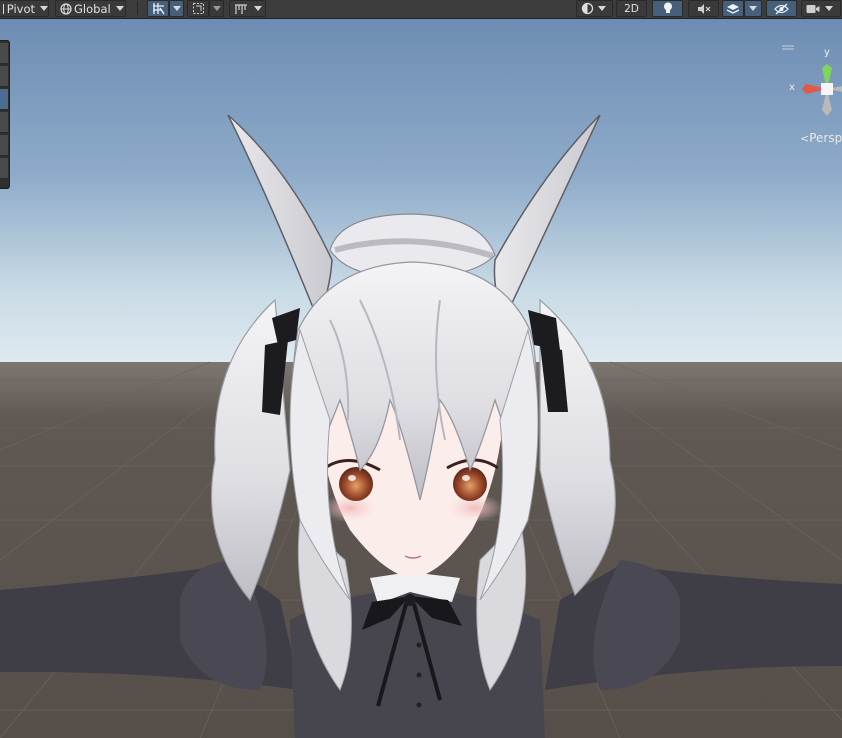 The image size is (842, 738). Describe the element at coordinates (827, 52) in the screenshot. I see `y-axis-label: y` at that location.